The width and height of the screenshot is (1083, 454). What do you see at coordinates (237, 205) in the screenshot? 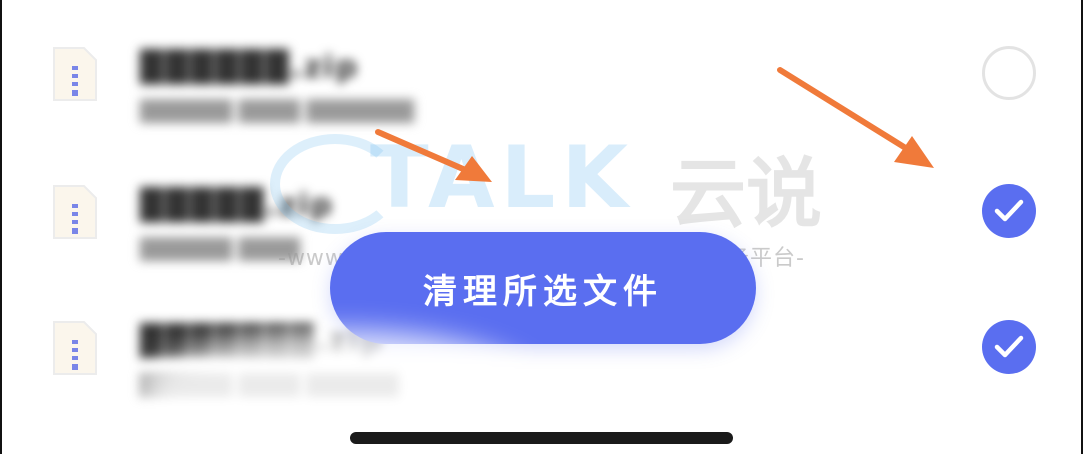
I see `file-name: █████.zip` at bounding box center [237, 205].